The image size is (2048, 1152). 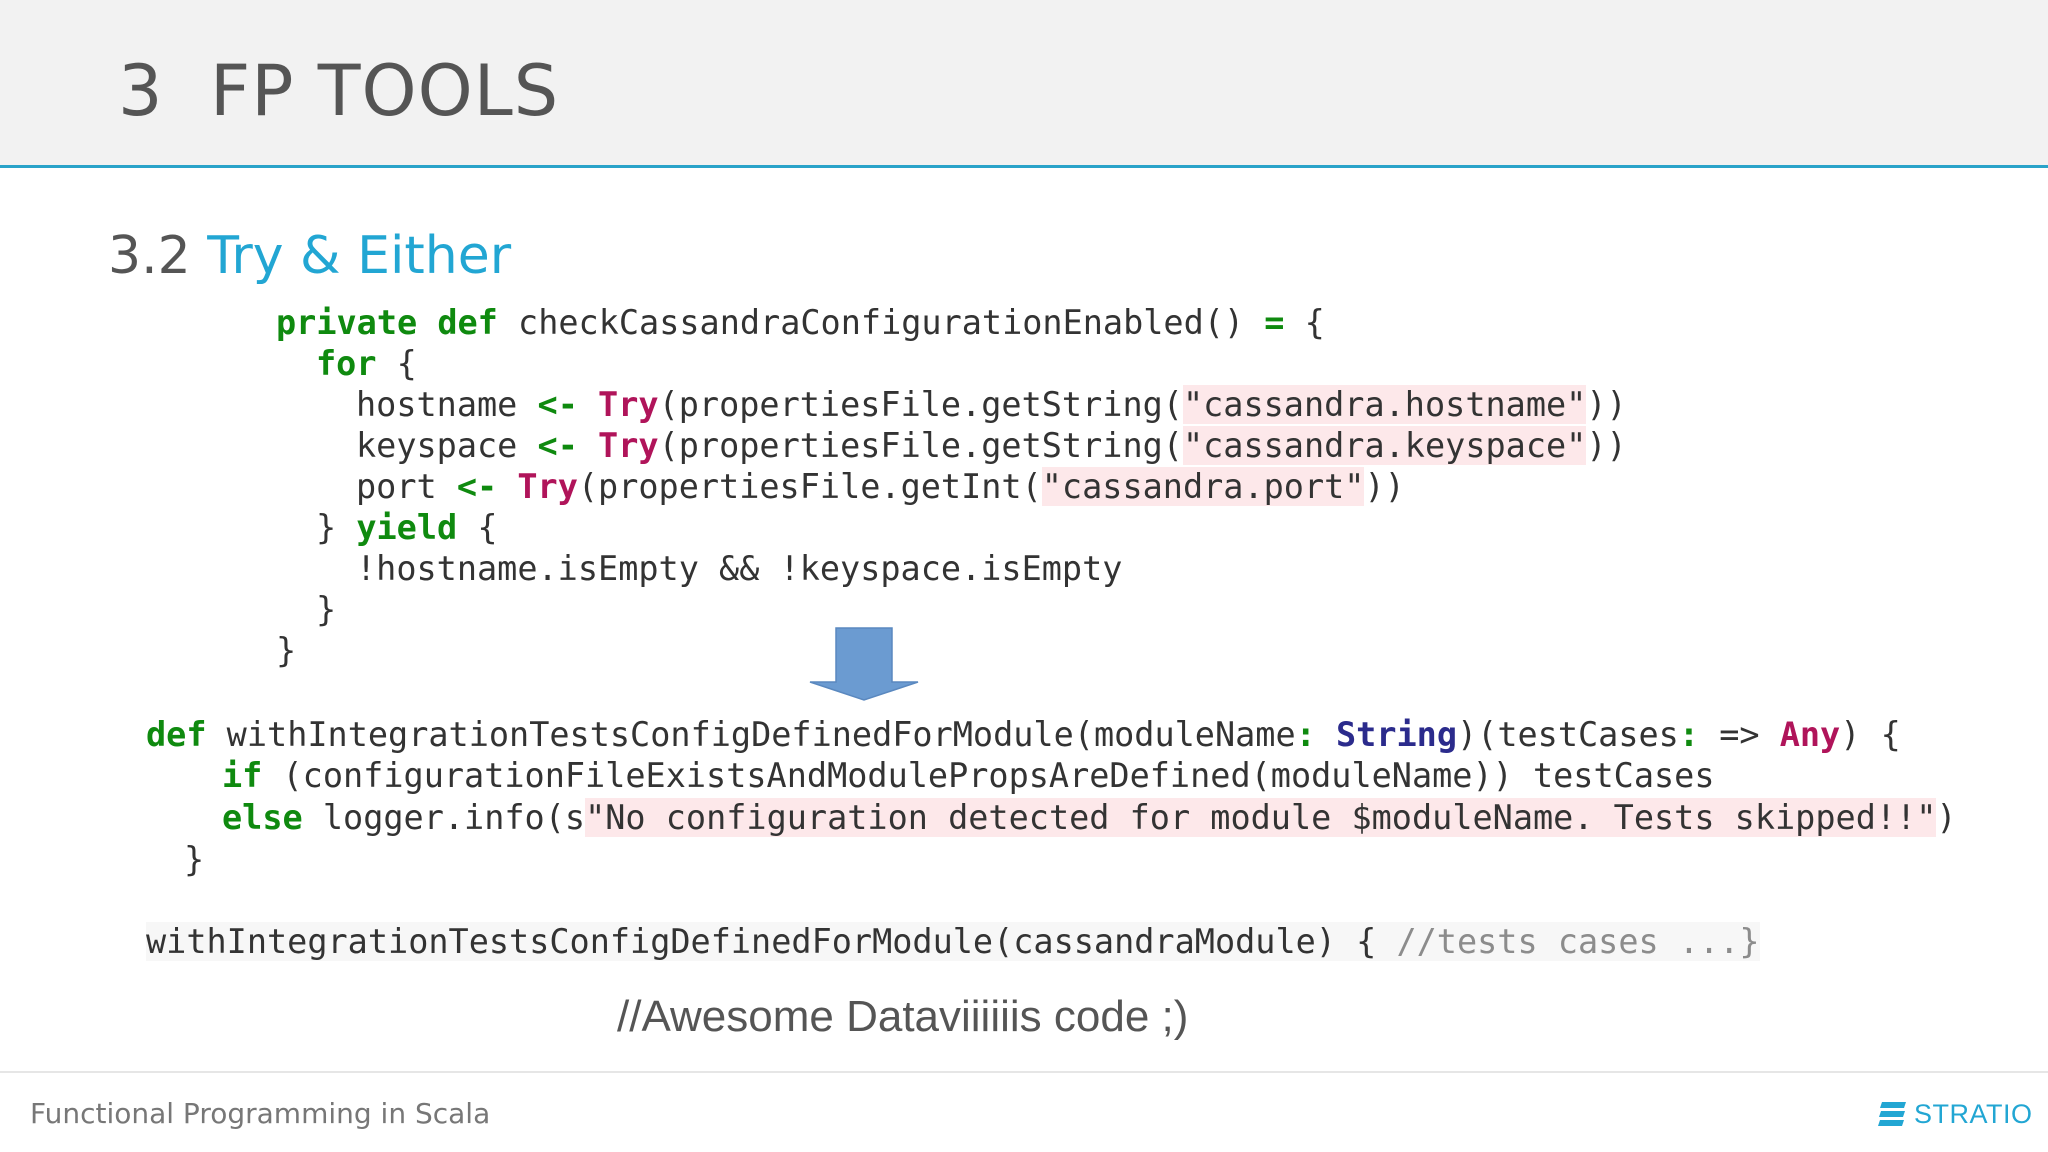 I want to click on code-text: !hostname.isEmpty && !keyspace.isEmpty, so click(x=739, y=568).